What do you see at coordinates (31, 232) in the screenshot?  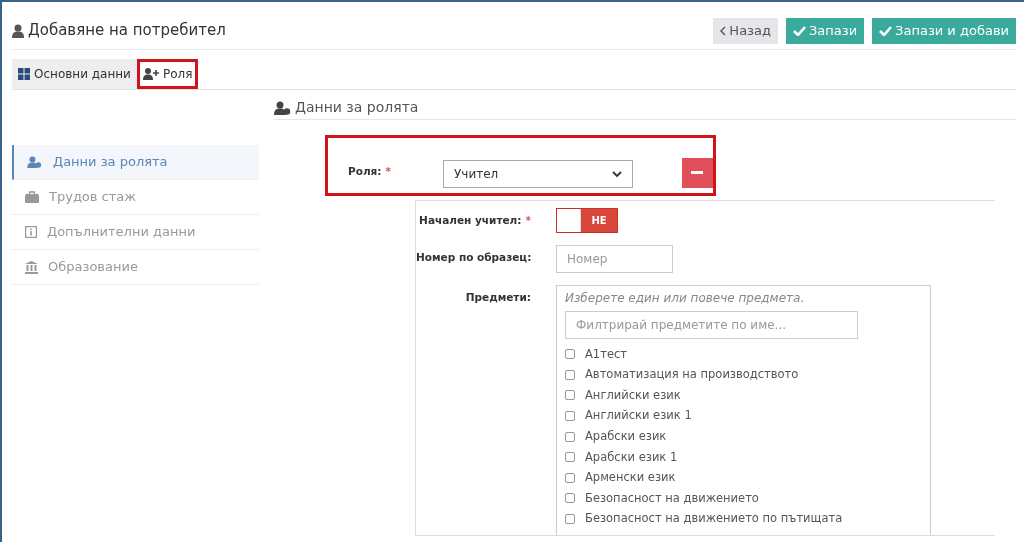 I see `info-icon` at bounding box center [31, 232].